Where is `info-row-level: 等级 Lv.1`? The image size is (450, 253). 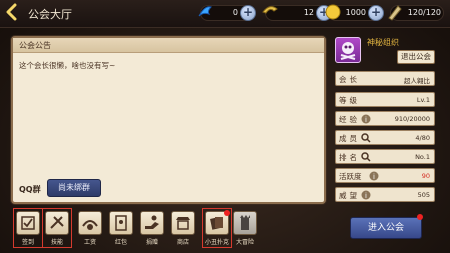 info-row-level: 等级 Lv.1 is located at coordinates (385, 99).